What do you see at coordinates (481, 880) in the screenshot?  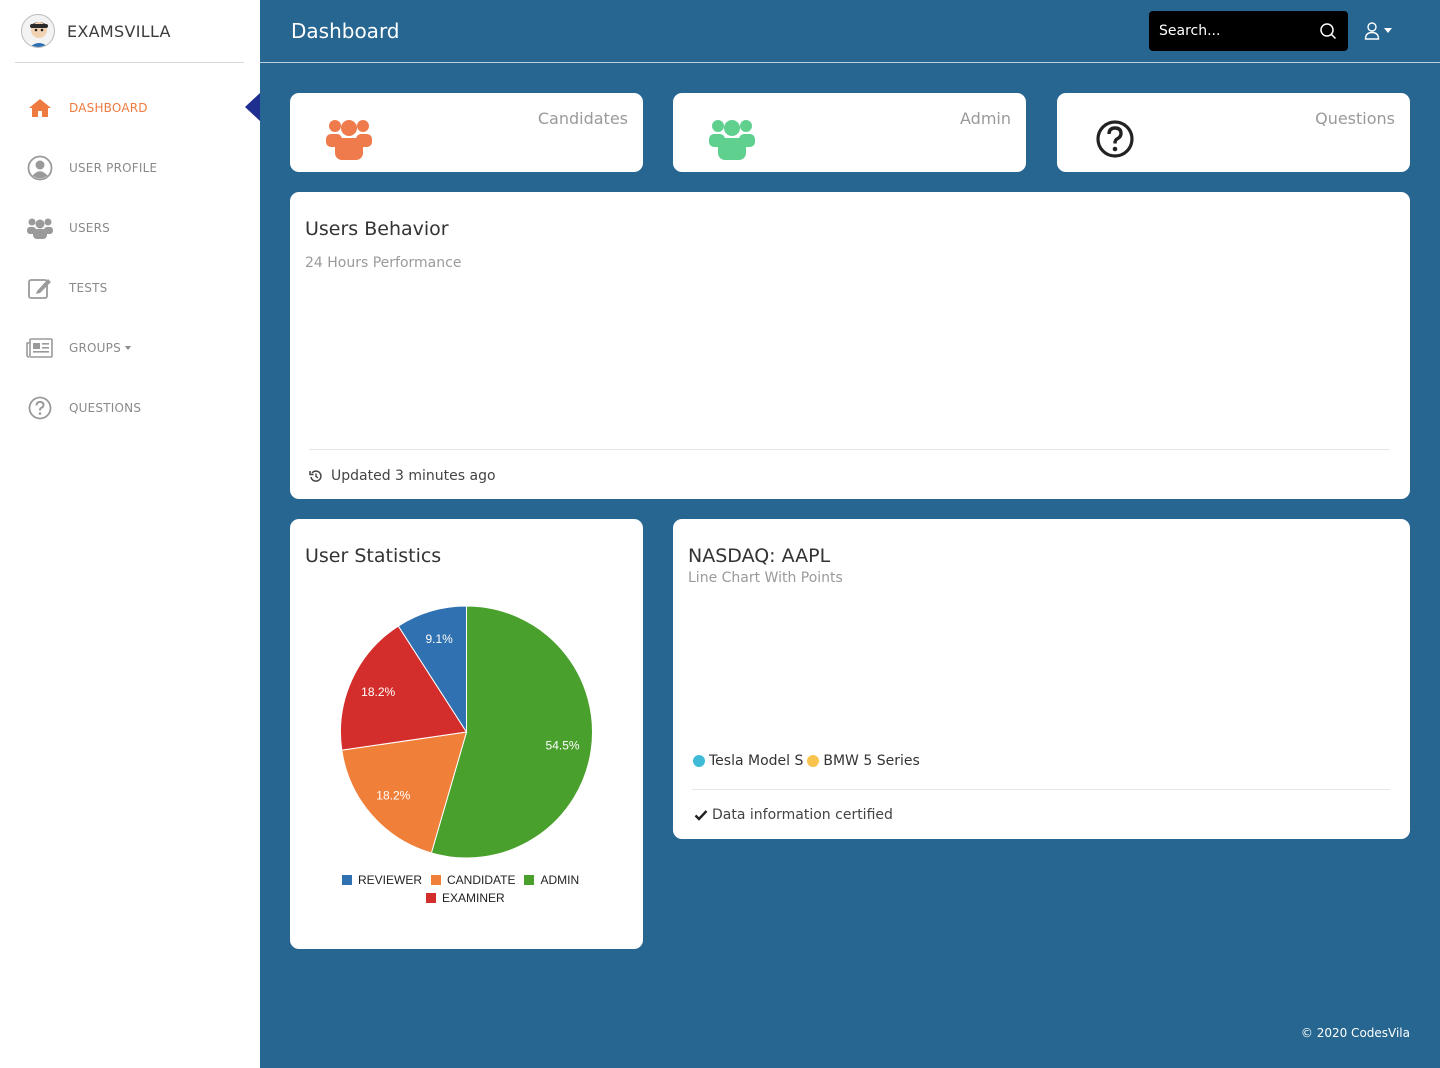 I see `legend-label: CANDIDATE` at bounding box center [481, 880].